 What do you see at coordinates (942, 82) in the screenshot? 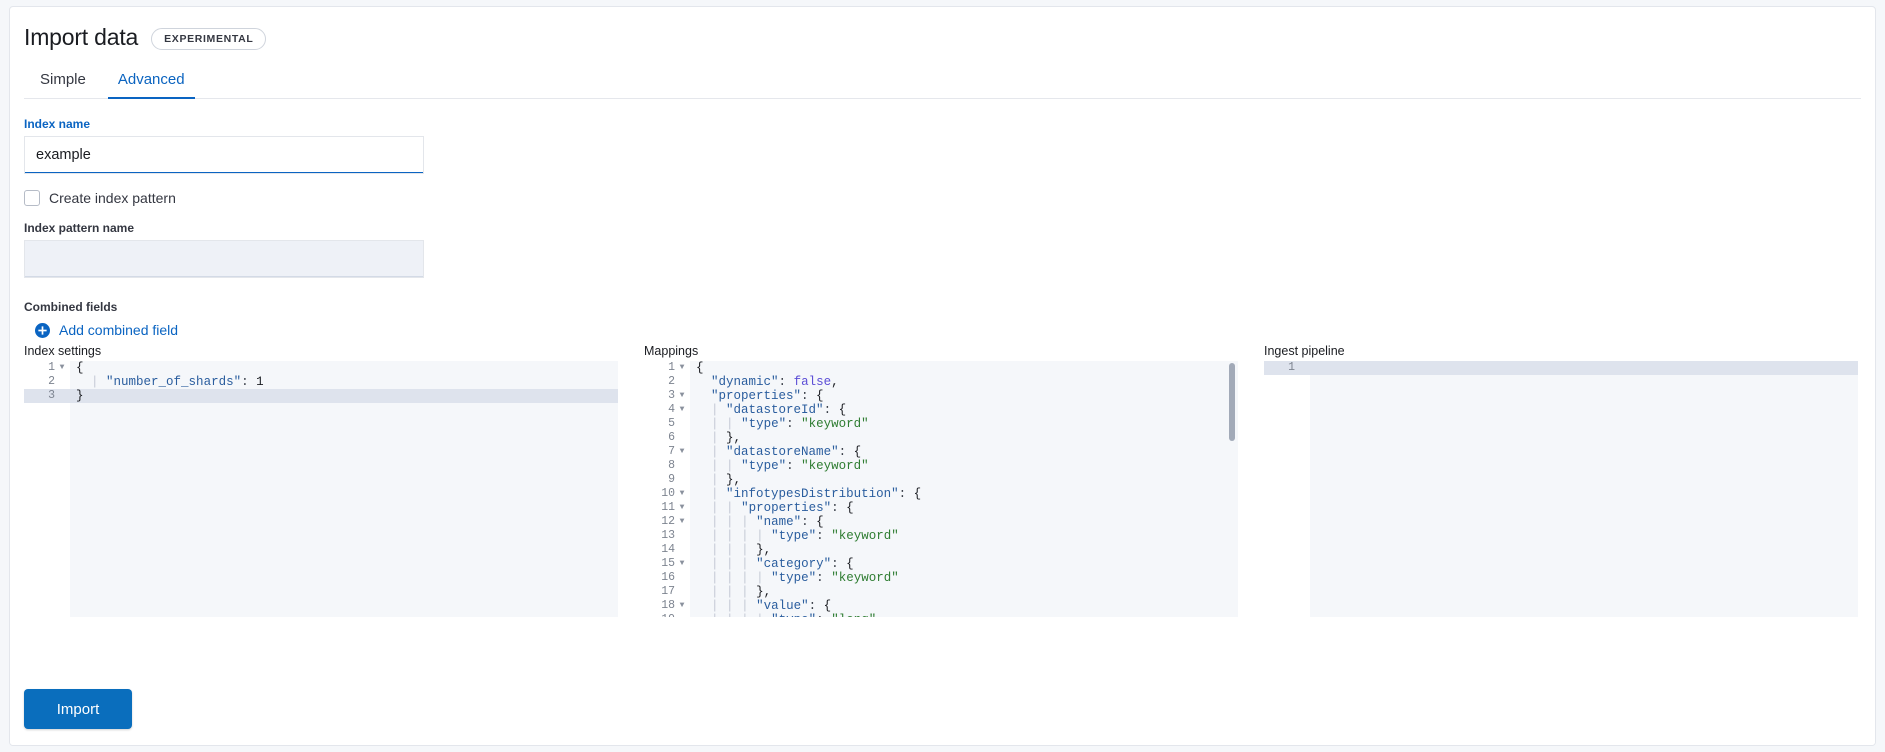
I see `tab-bar: Simple Advanced` at bounding box center [942, 82].